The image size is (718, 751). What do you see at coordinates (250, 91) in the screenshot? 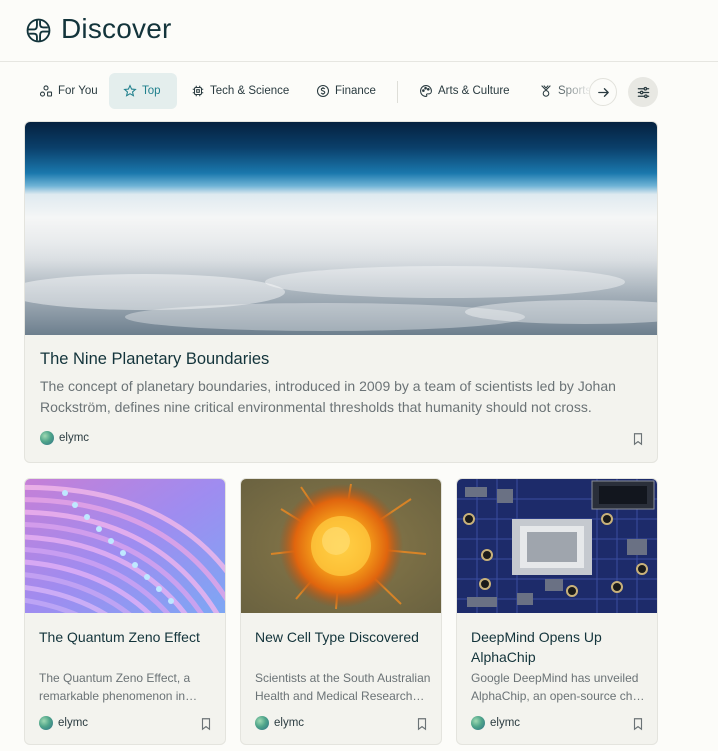
I see `tab-label: Tech & Science` at bounding box center [250, 91].